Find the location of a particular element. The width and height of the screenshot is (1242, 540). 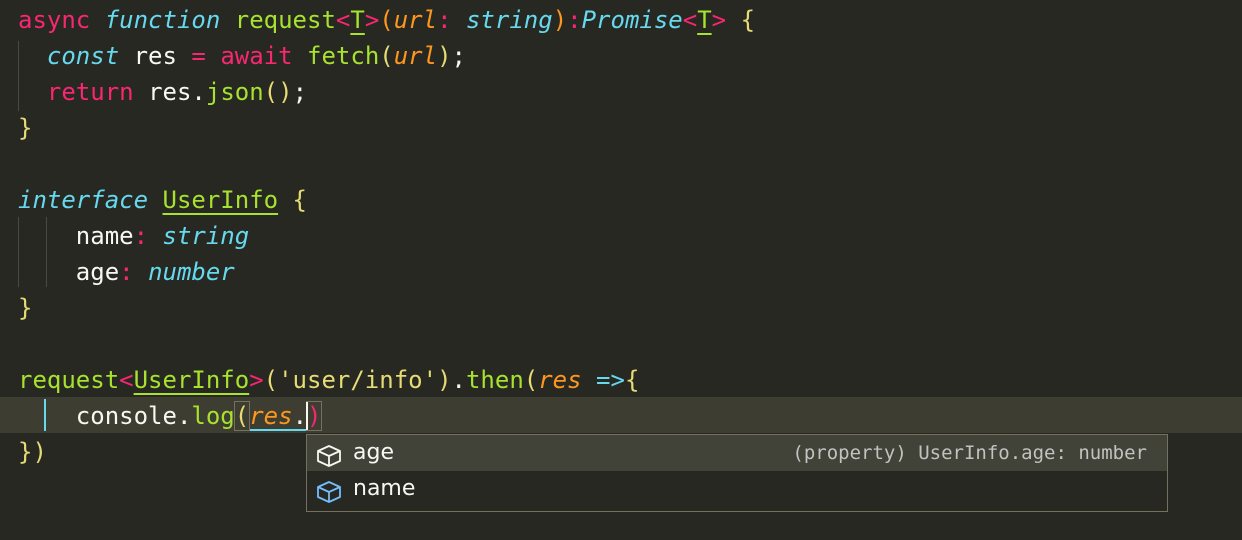

code-line-8: age: number is located at coordinates (126, 272).